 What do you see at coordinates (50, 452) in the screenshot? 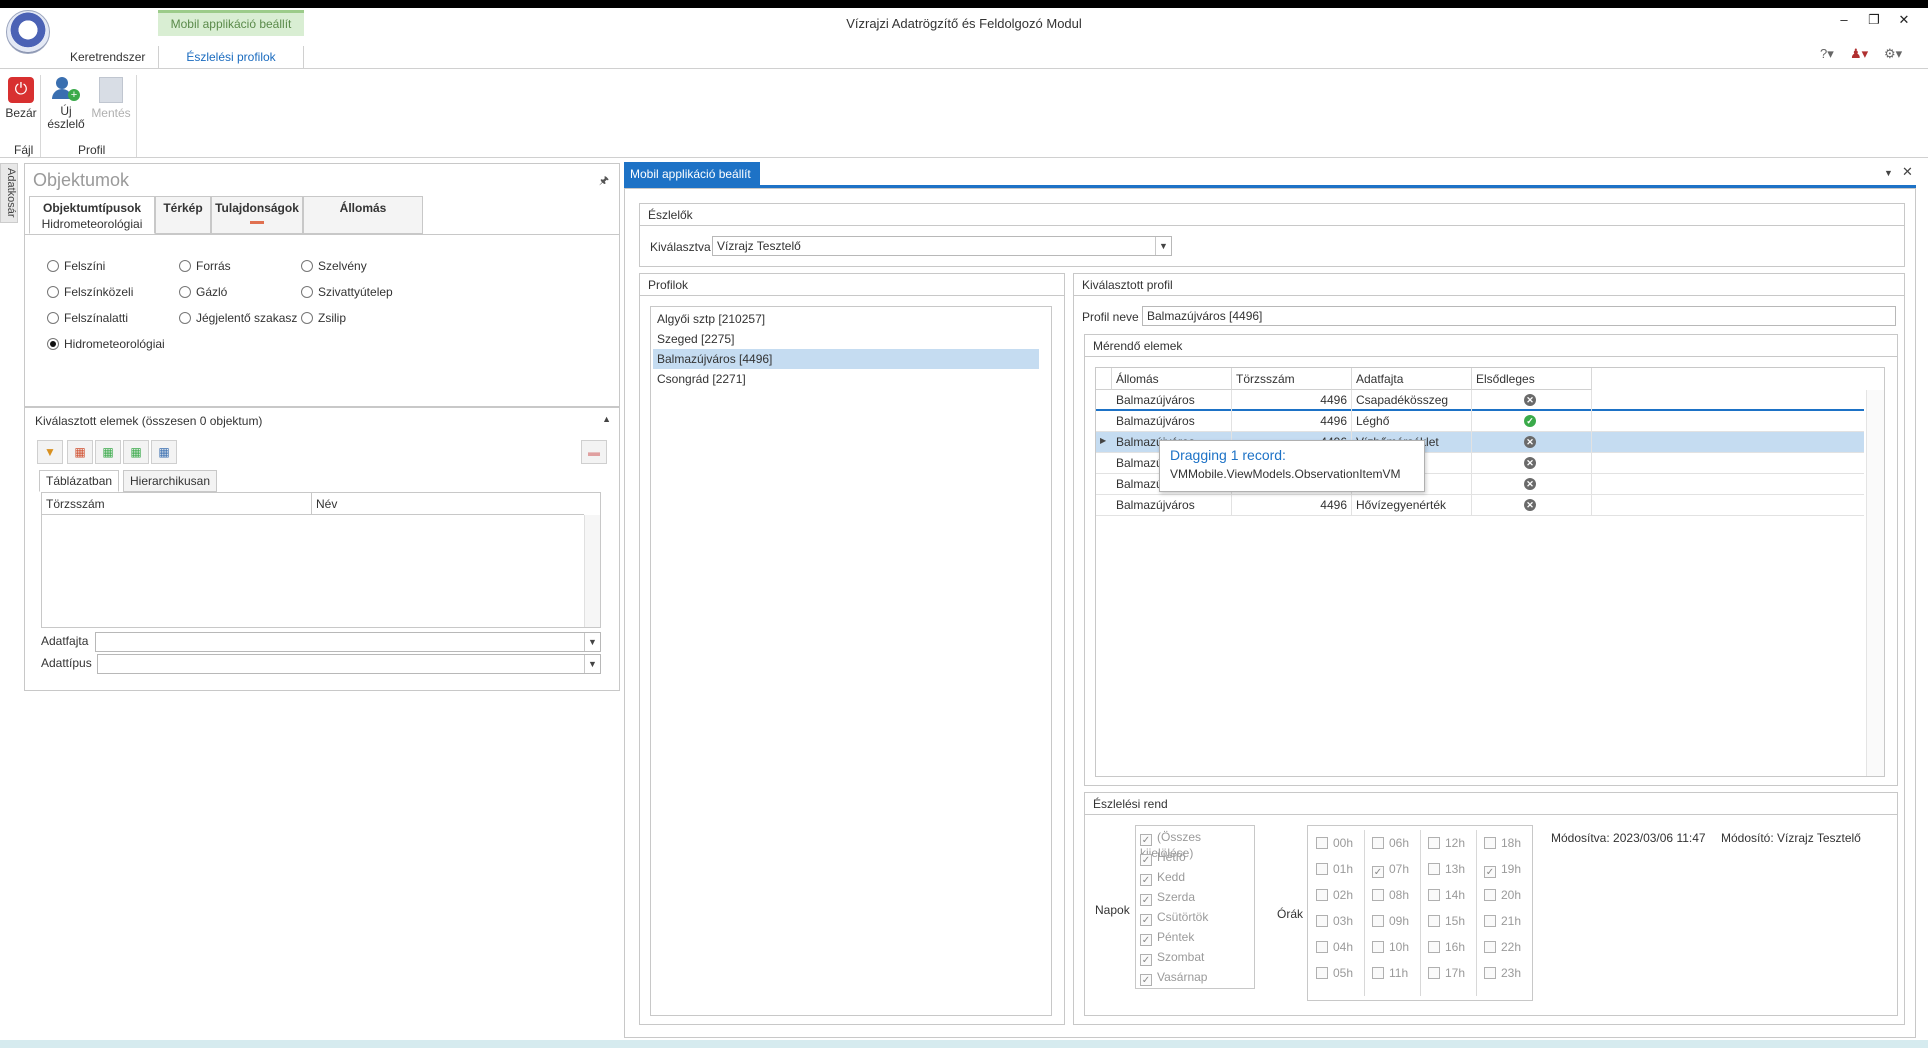
I see `filter-icon: ▼` at bounding box center [50, 452].